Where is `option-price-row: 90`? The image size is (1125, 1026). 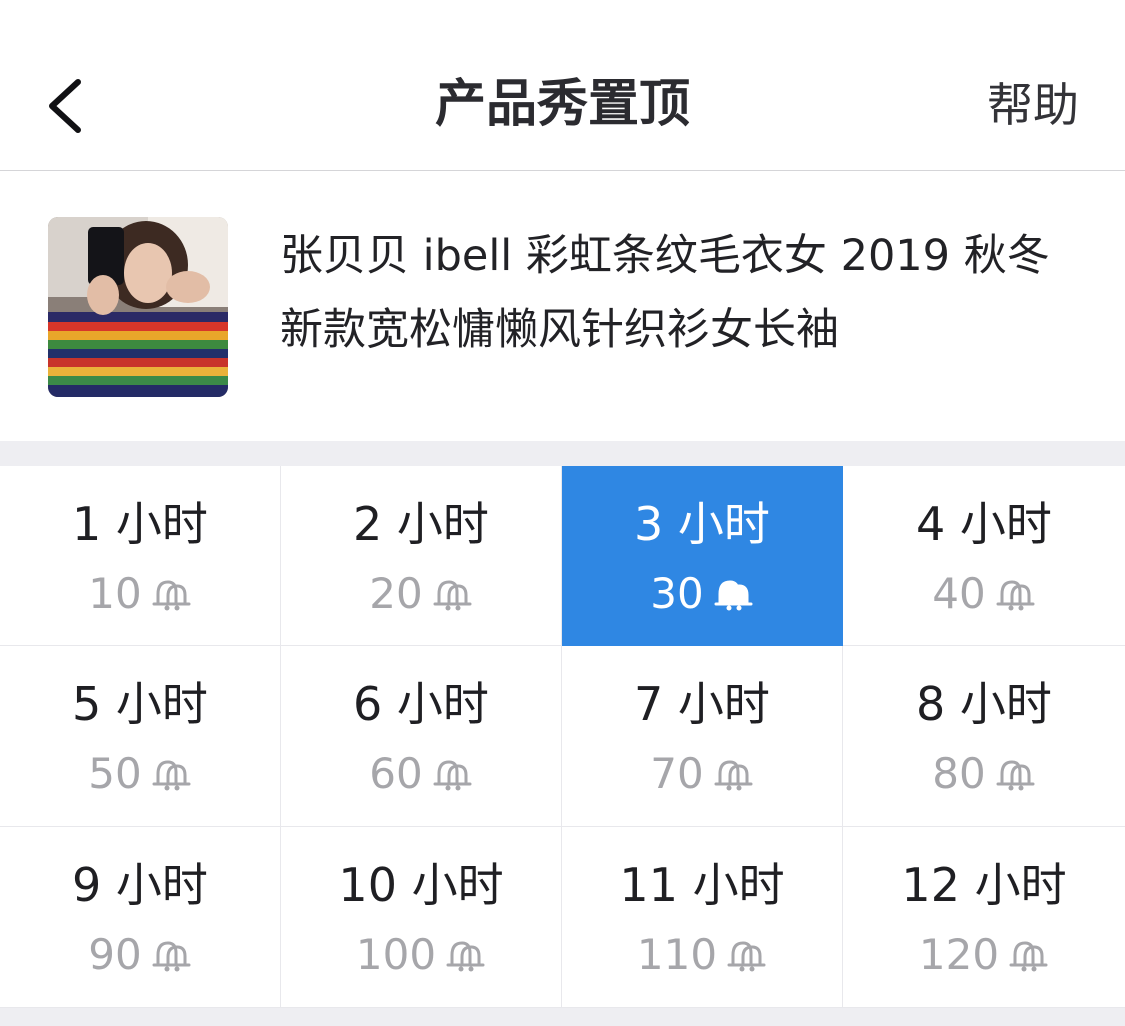 option-price-row: 90 is located at coordinates (140, 955).